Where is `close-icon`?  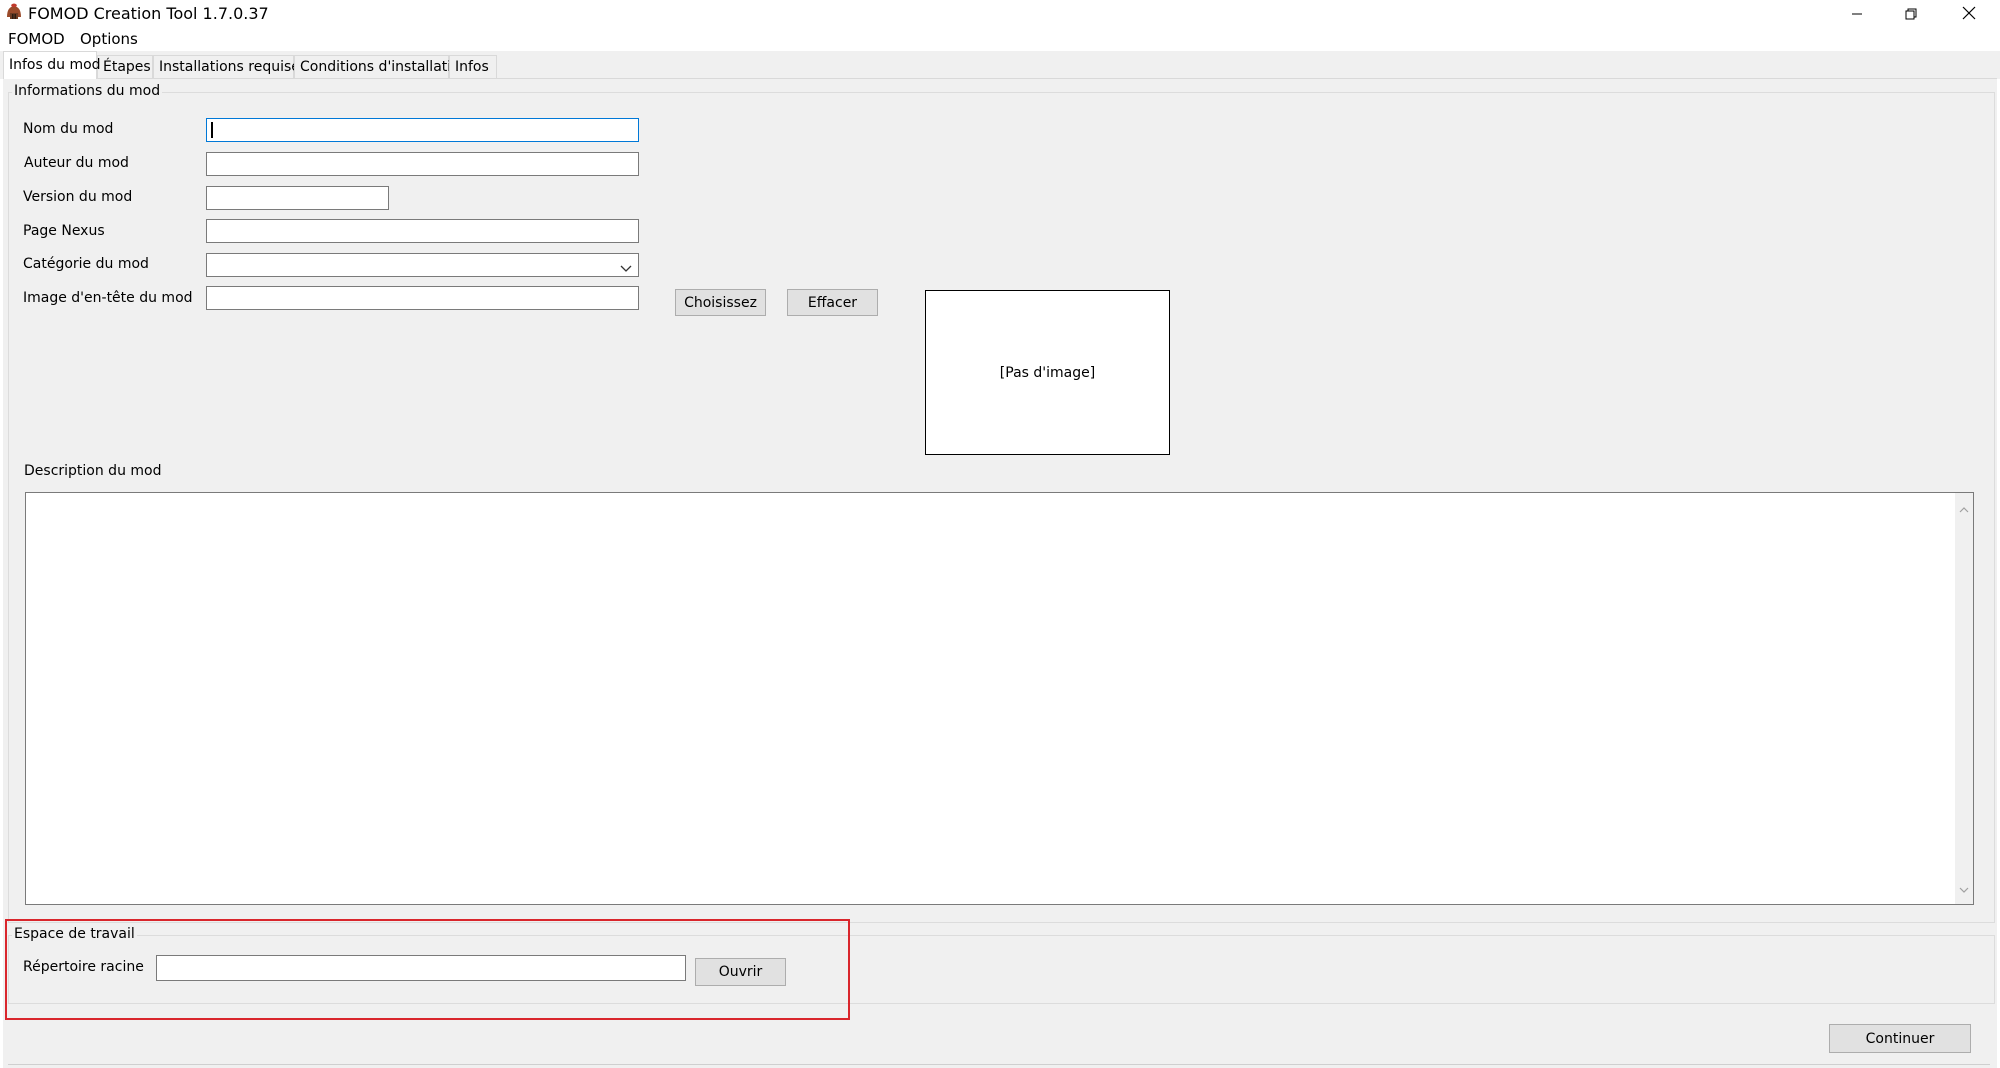
close-icon is located at coordinates (1969, 14).